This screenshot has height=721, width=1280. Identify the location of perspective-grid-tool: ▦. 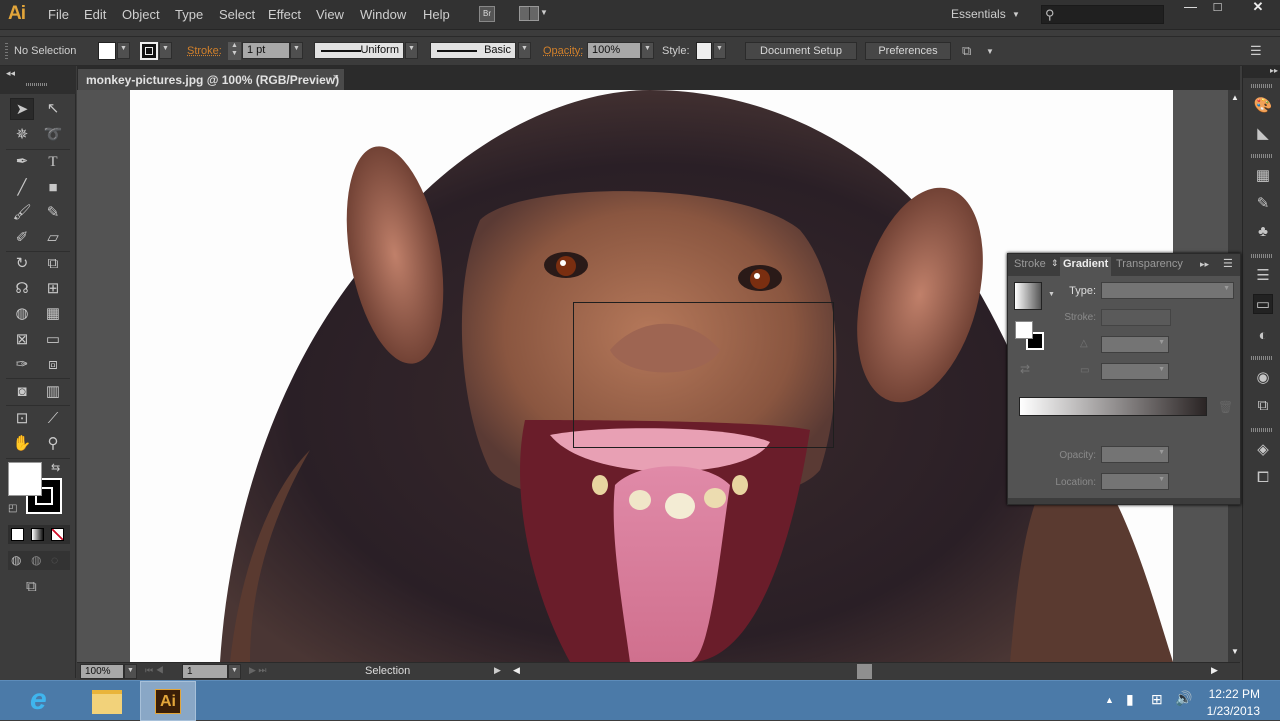
(53, 314).